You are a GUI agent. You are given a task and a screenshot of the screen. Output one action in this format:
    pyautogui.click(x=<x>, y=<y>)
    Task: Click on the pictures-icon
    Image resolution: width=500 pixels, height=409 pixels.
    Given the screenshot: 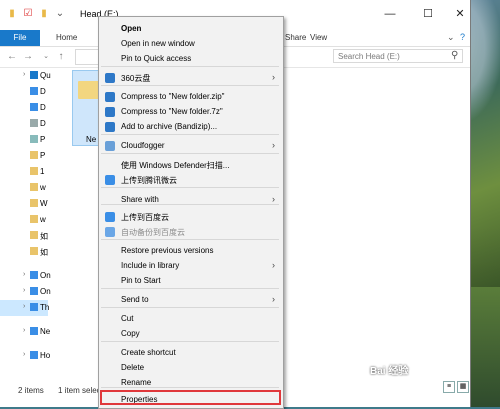 What is the action you would take?
    pyautogui.click(x=34, y=139)
    